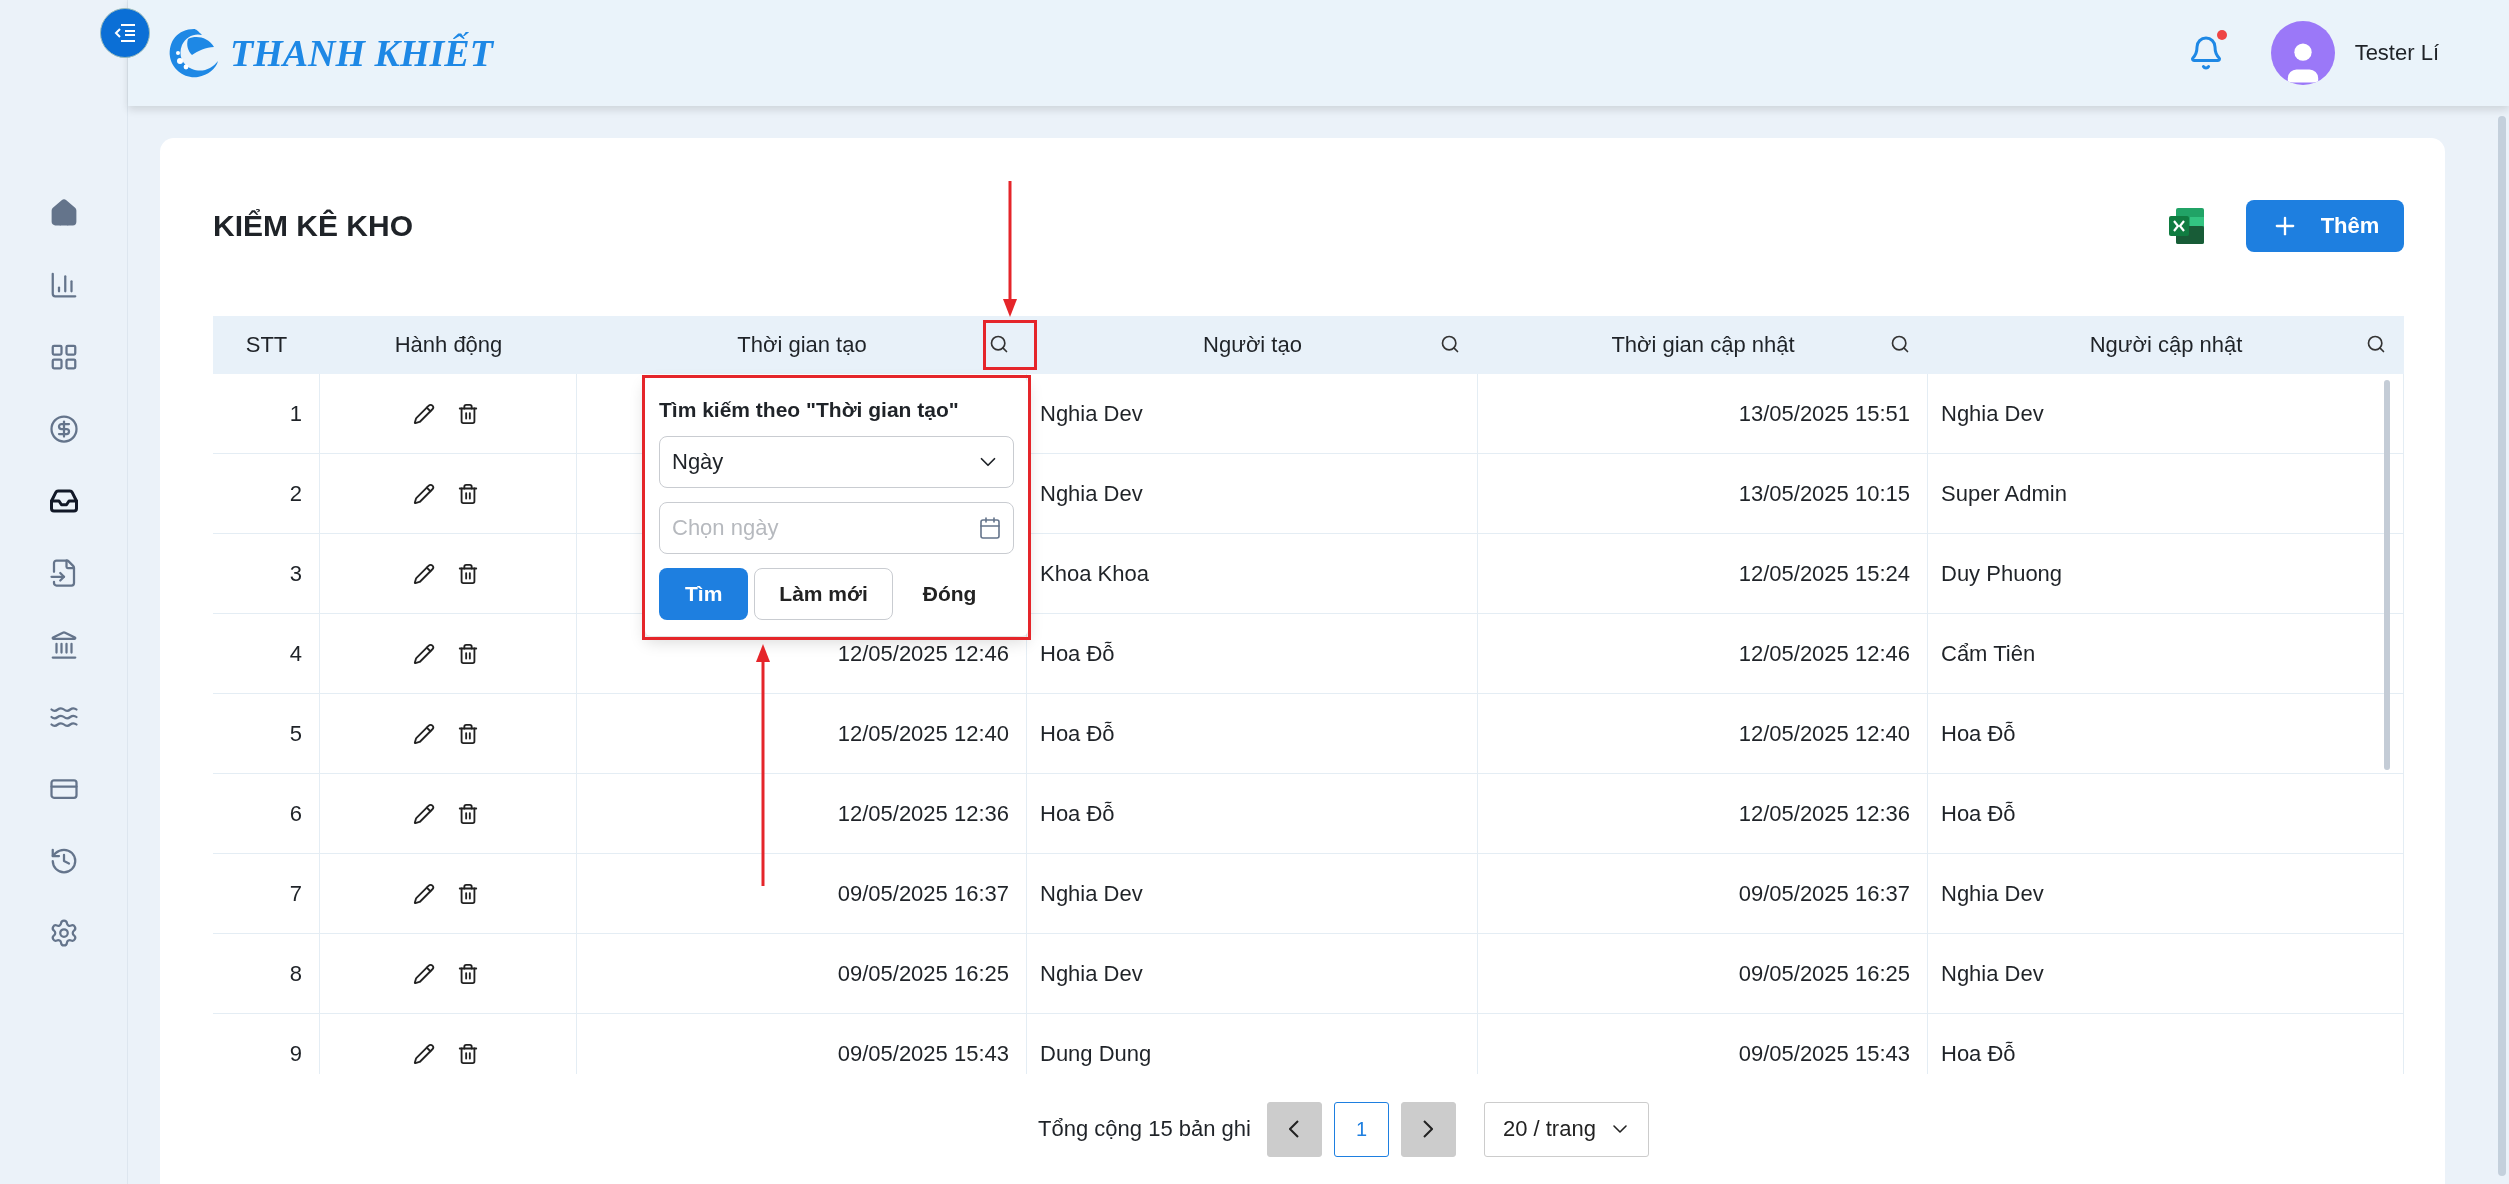 The height and width of the screenshot is (1184, 2509). What do you see at coordinates (802, 345) in the screenshot?
I see `column-header: Thời gian tạo` at bounding box center [802, 345].